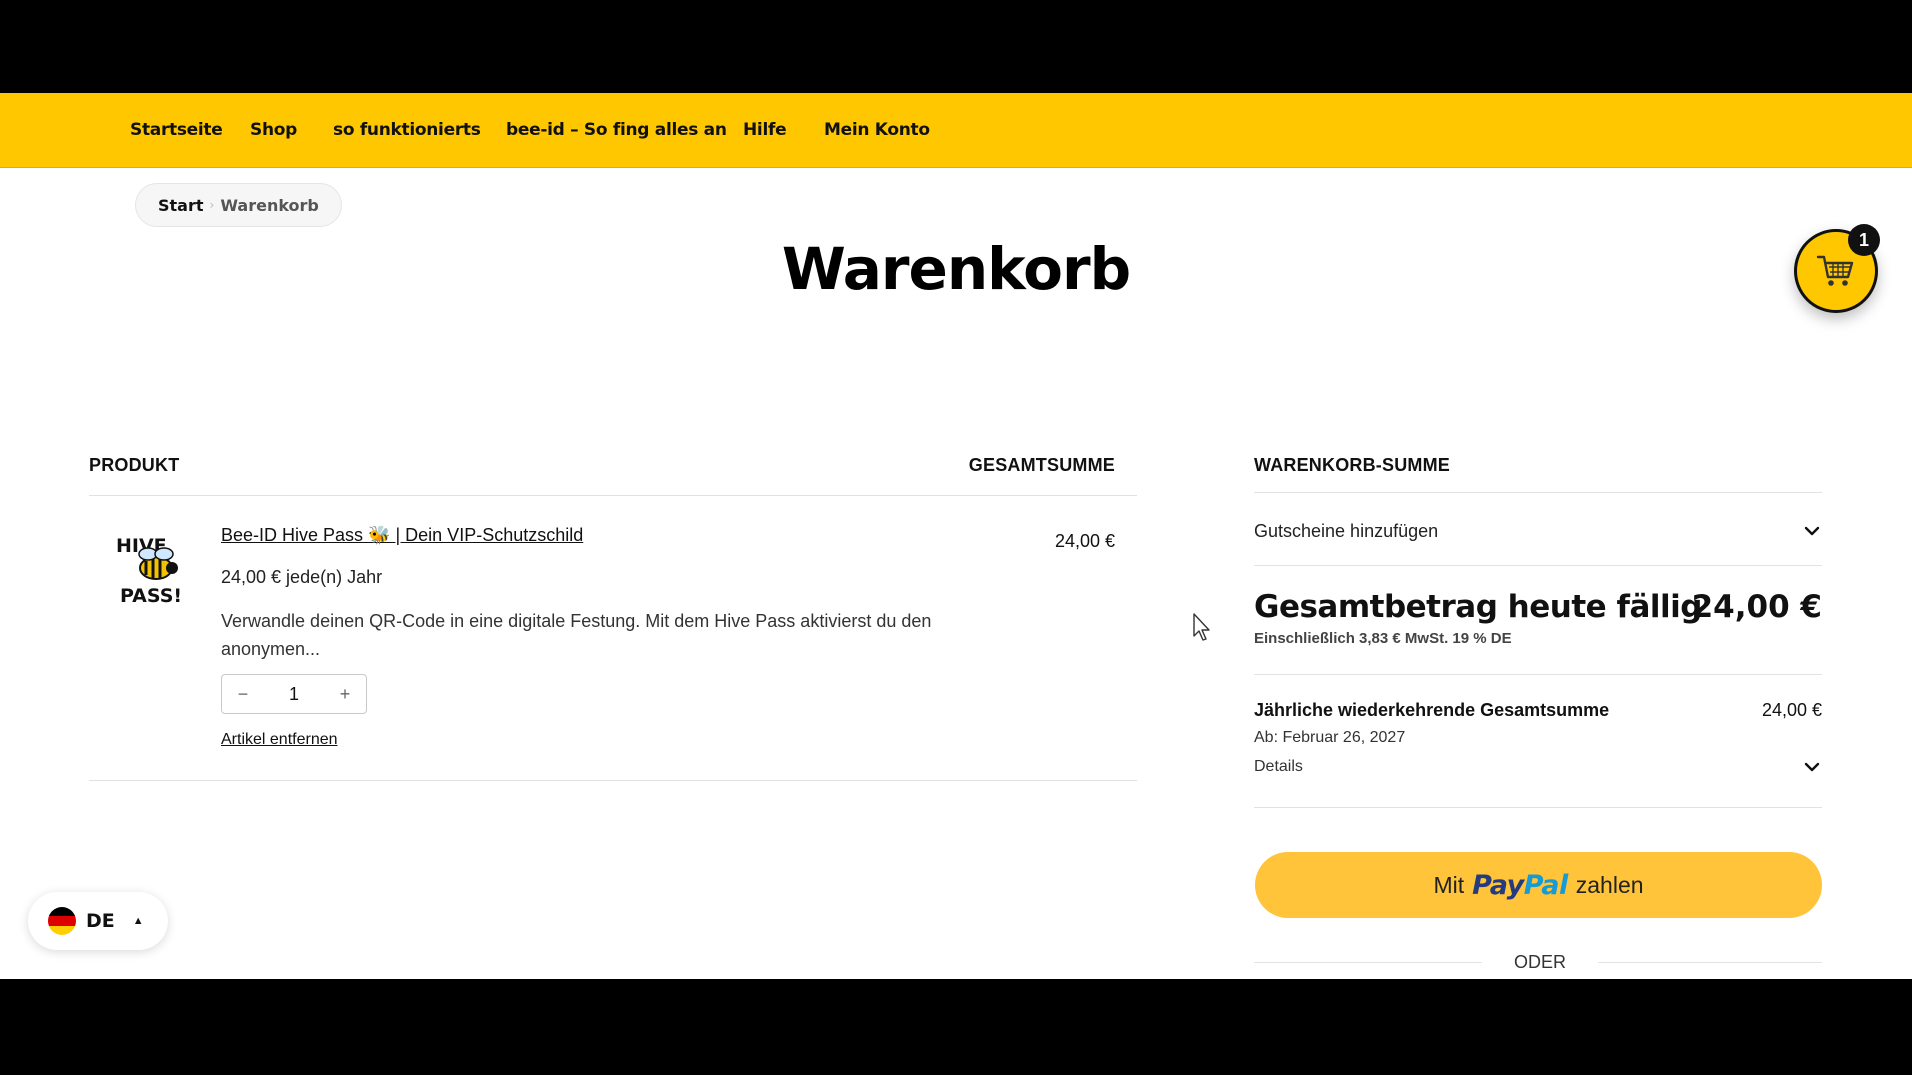 This screenshot has width=1912, height=1075. What do you see at coordinates (613, 780) in the screenshot?
I see `table-bottom-divider` at bounding box center [613, 780].